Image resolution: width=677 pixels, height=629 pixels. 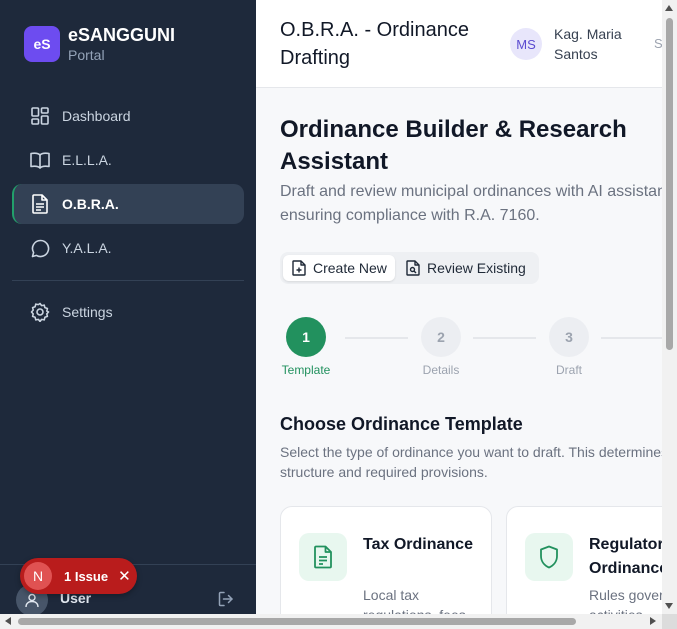 I want to click on gear-icon, so click(x=40, y=312).